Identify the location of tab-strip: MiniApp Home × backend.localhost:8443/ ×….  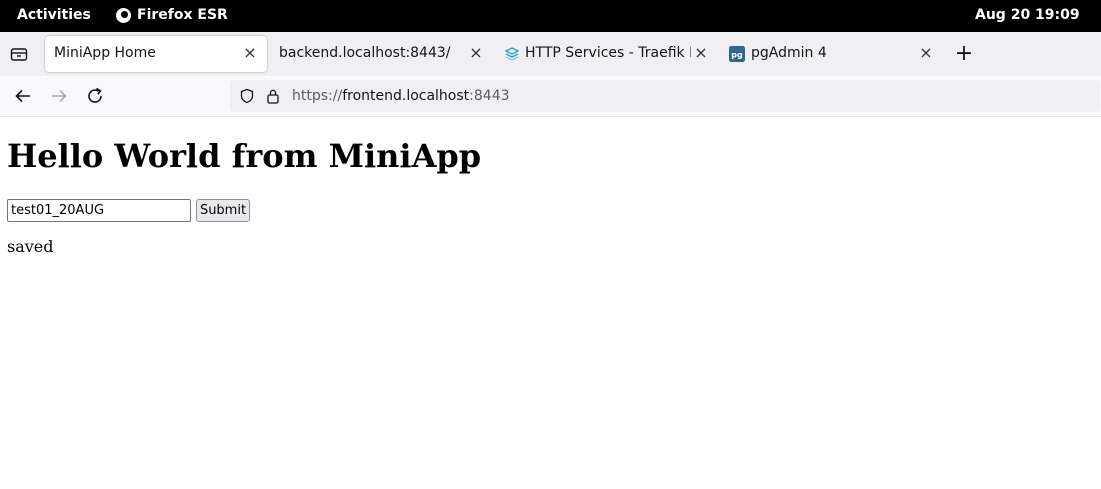
(550, 54).